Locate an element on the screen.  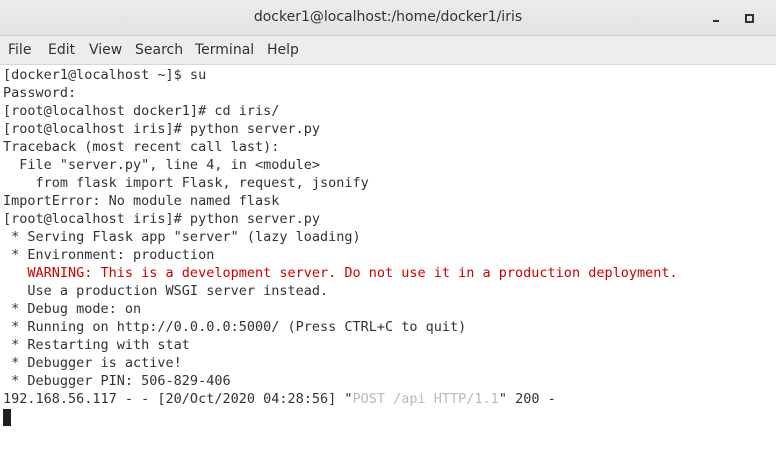
prompt-line is located at coordinates (389, 417).